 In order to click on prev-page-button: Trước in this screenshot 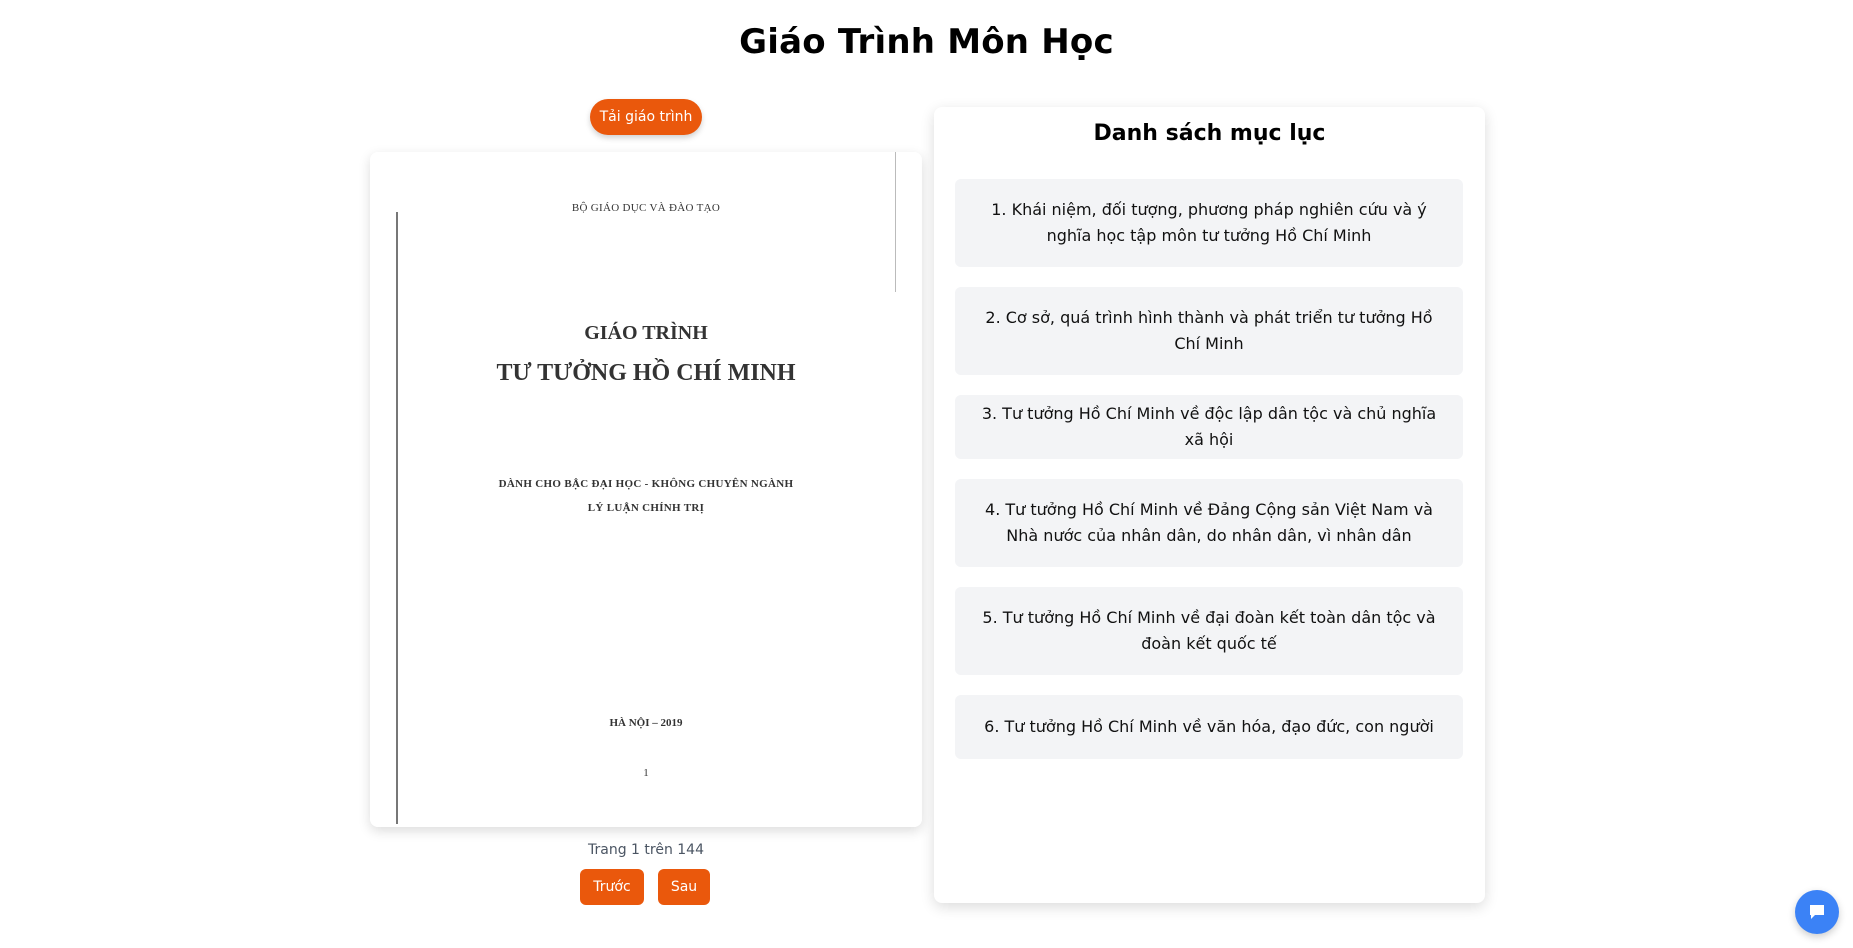, I will do `click(612, 887)`.